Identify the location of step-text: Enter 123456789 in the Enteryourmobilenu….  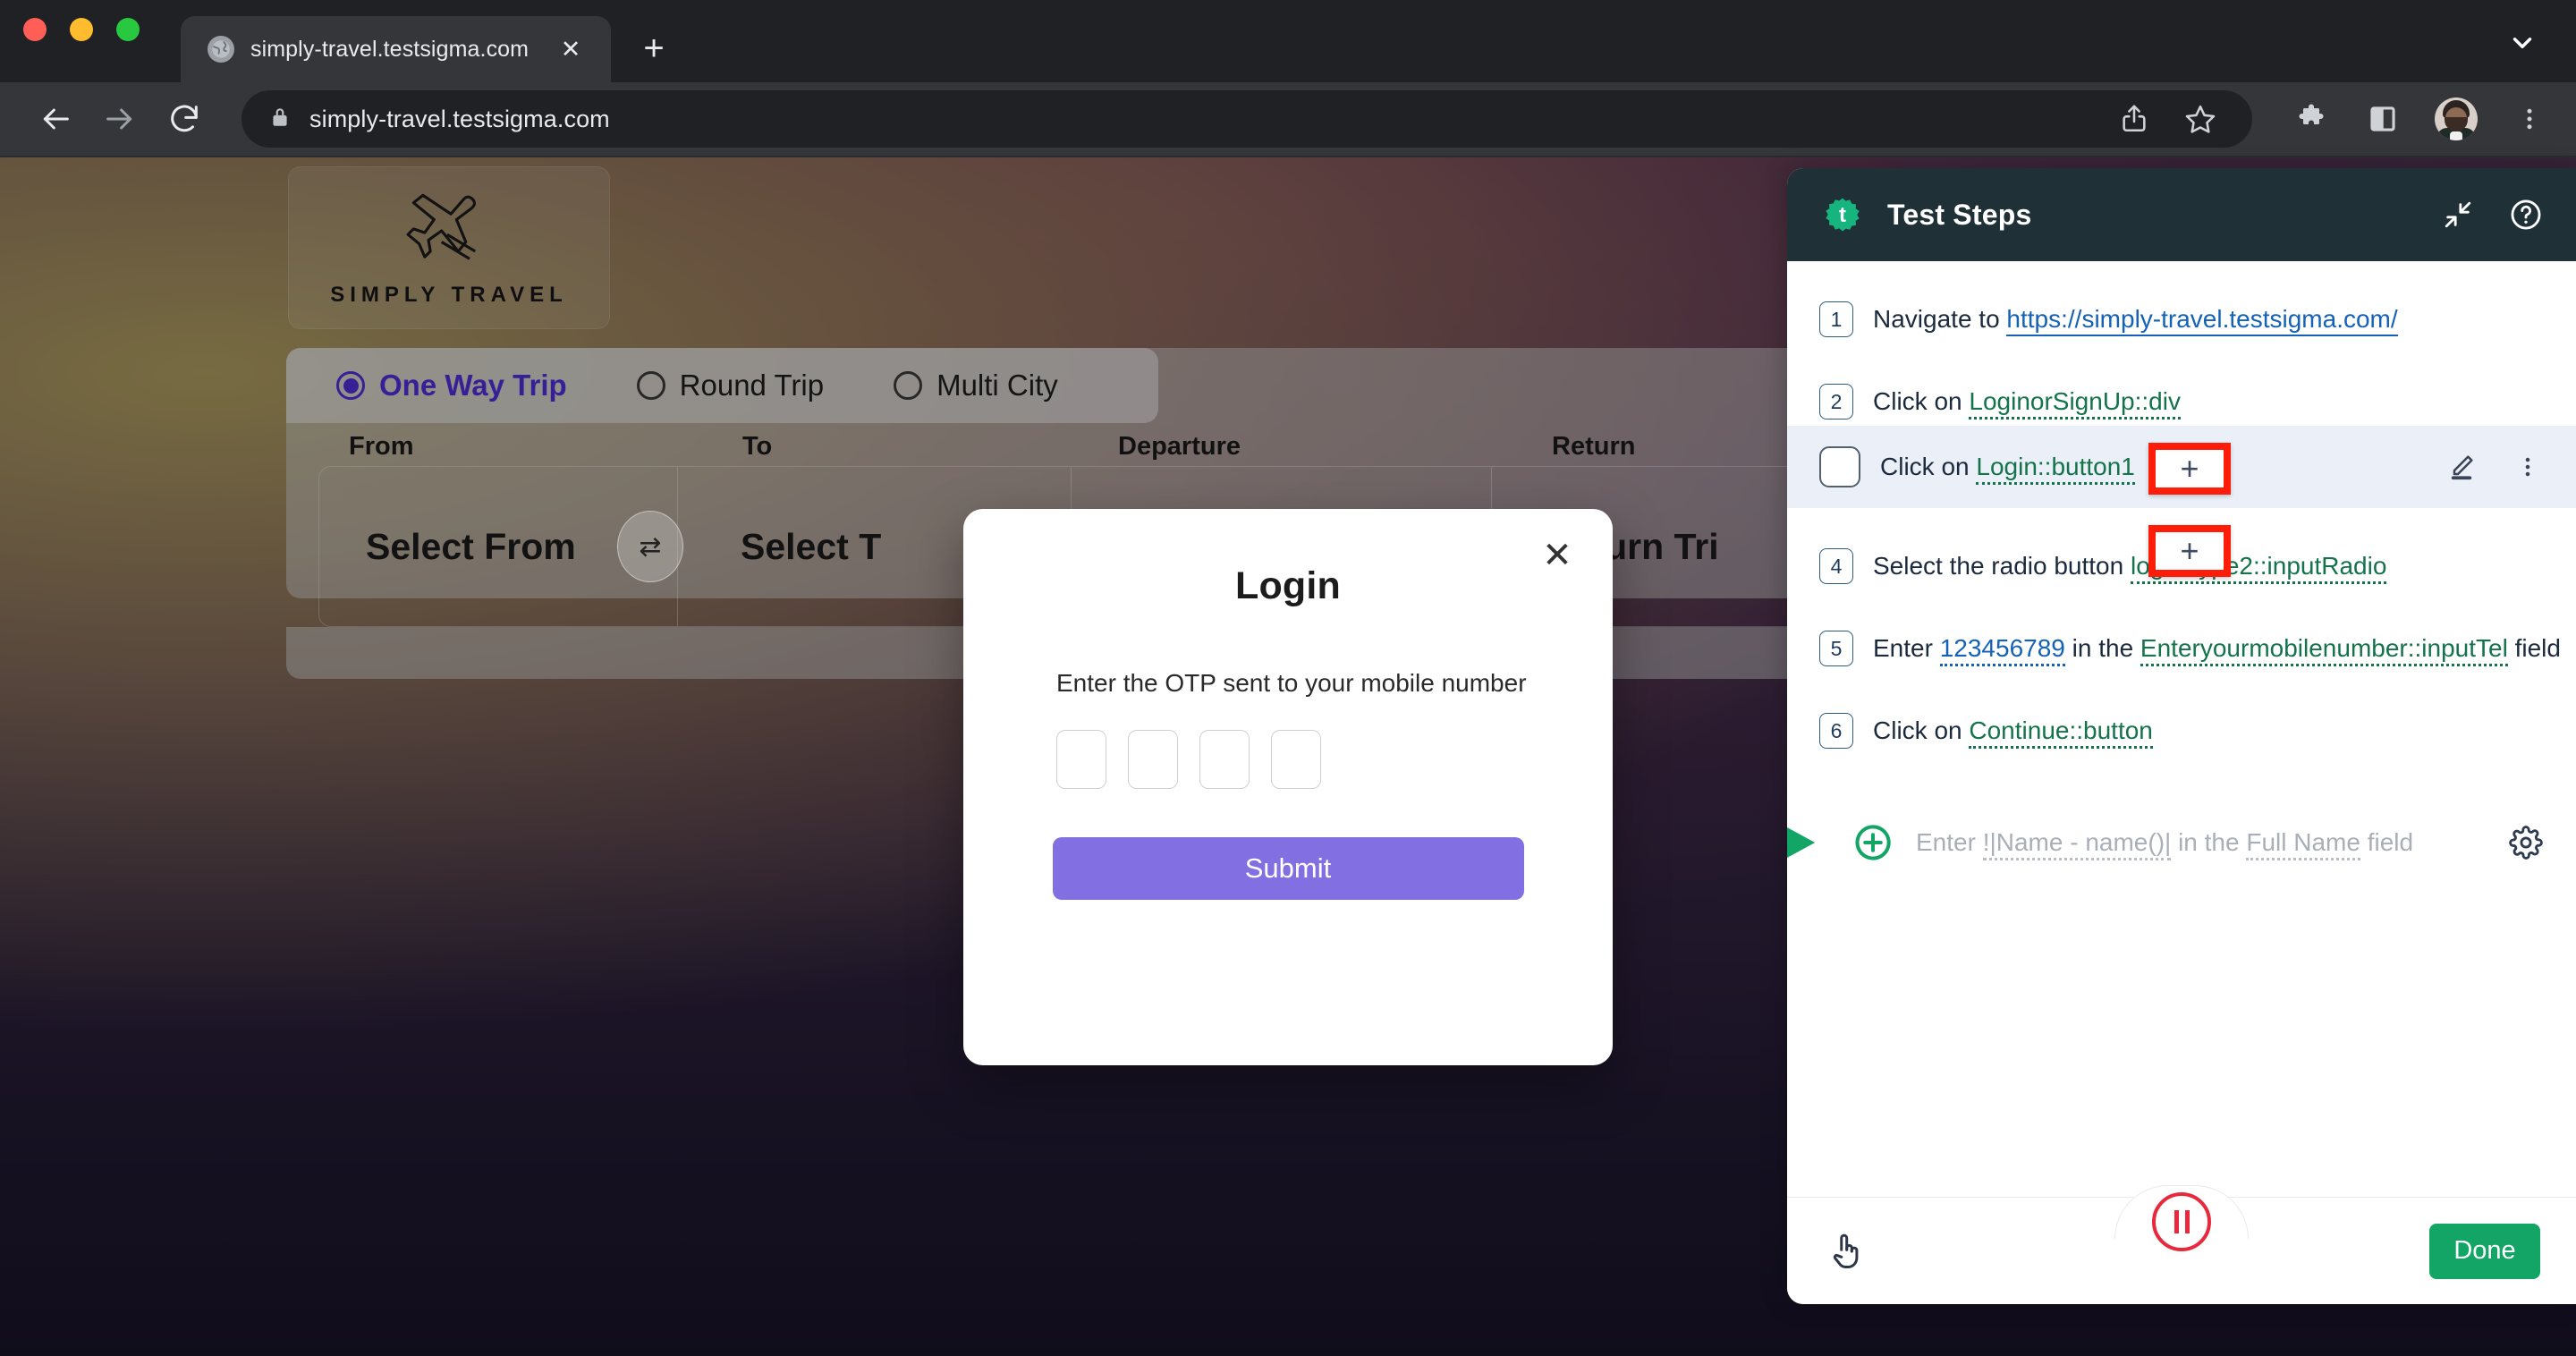
(2217, 650).